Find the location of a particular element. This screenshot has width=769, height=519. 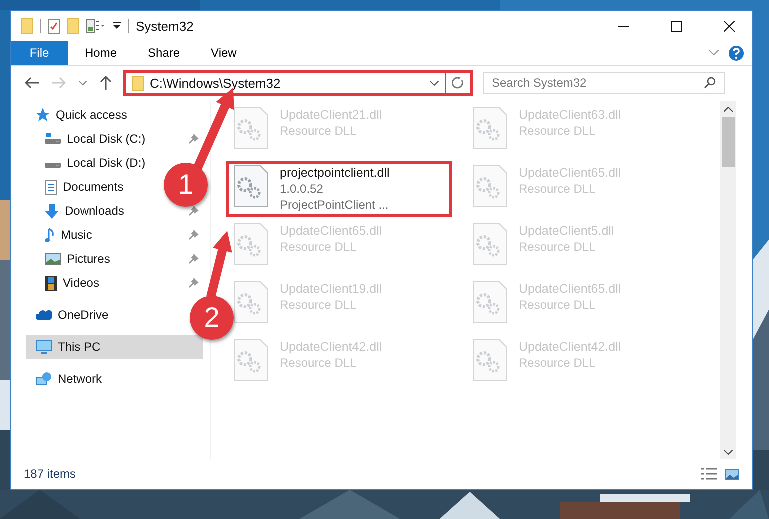

address-bar: C:\Windows\System32 is located at coordinates (298, 83).